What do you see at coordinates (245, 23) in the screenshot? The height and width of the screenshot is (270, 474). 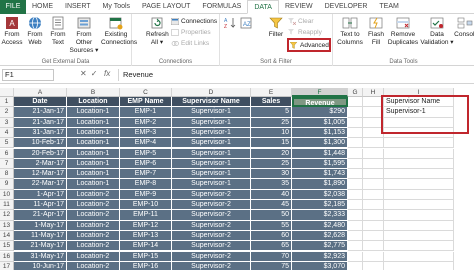 I see `sort-button: AZ` at bounding box center [245, 23].